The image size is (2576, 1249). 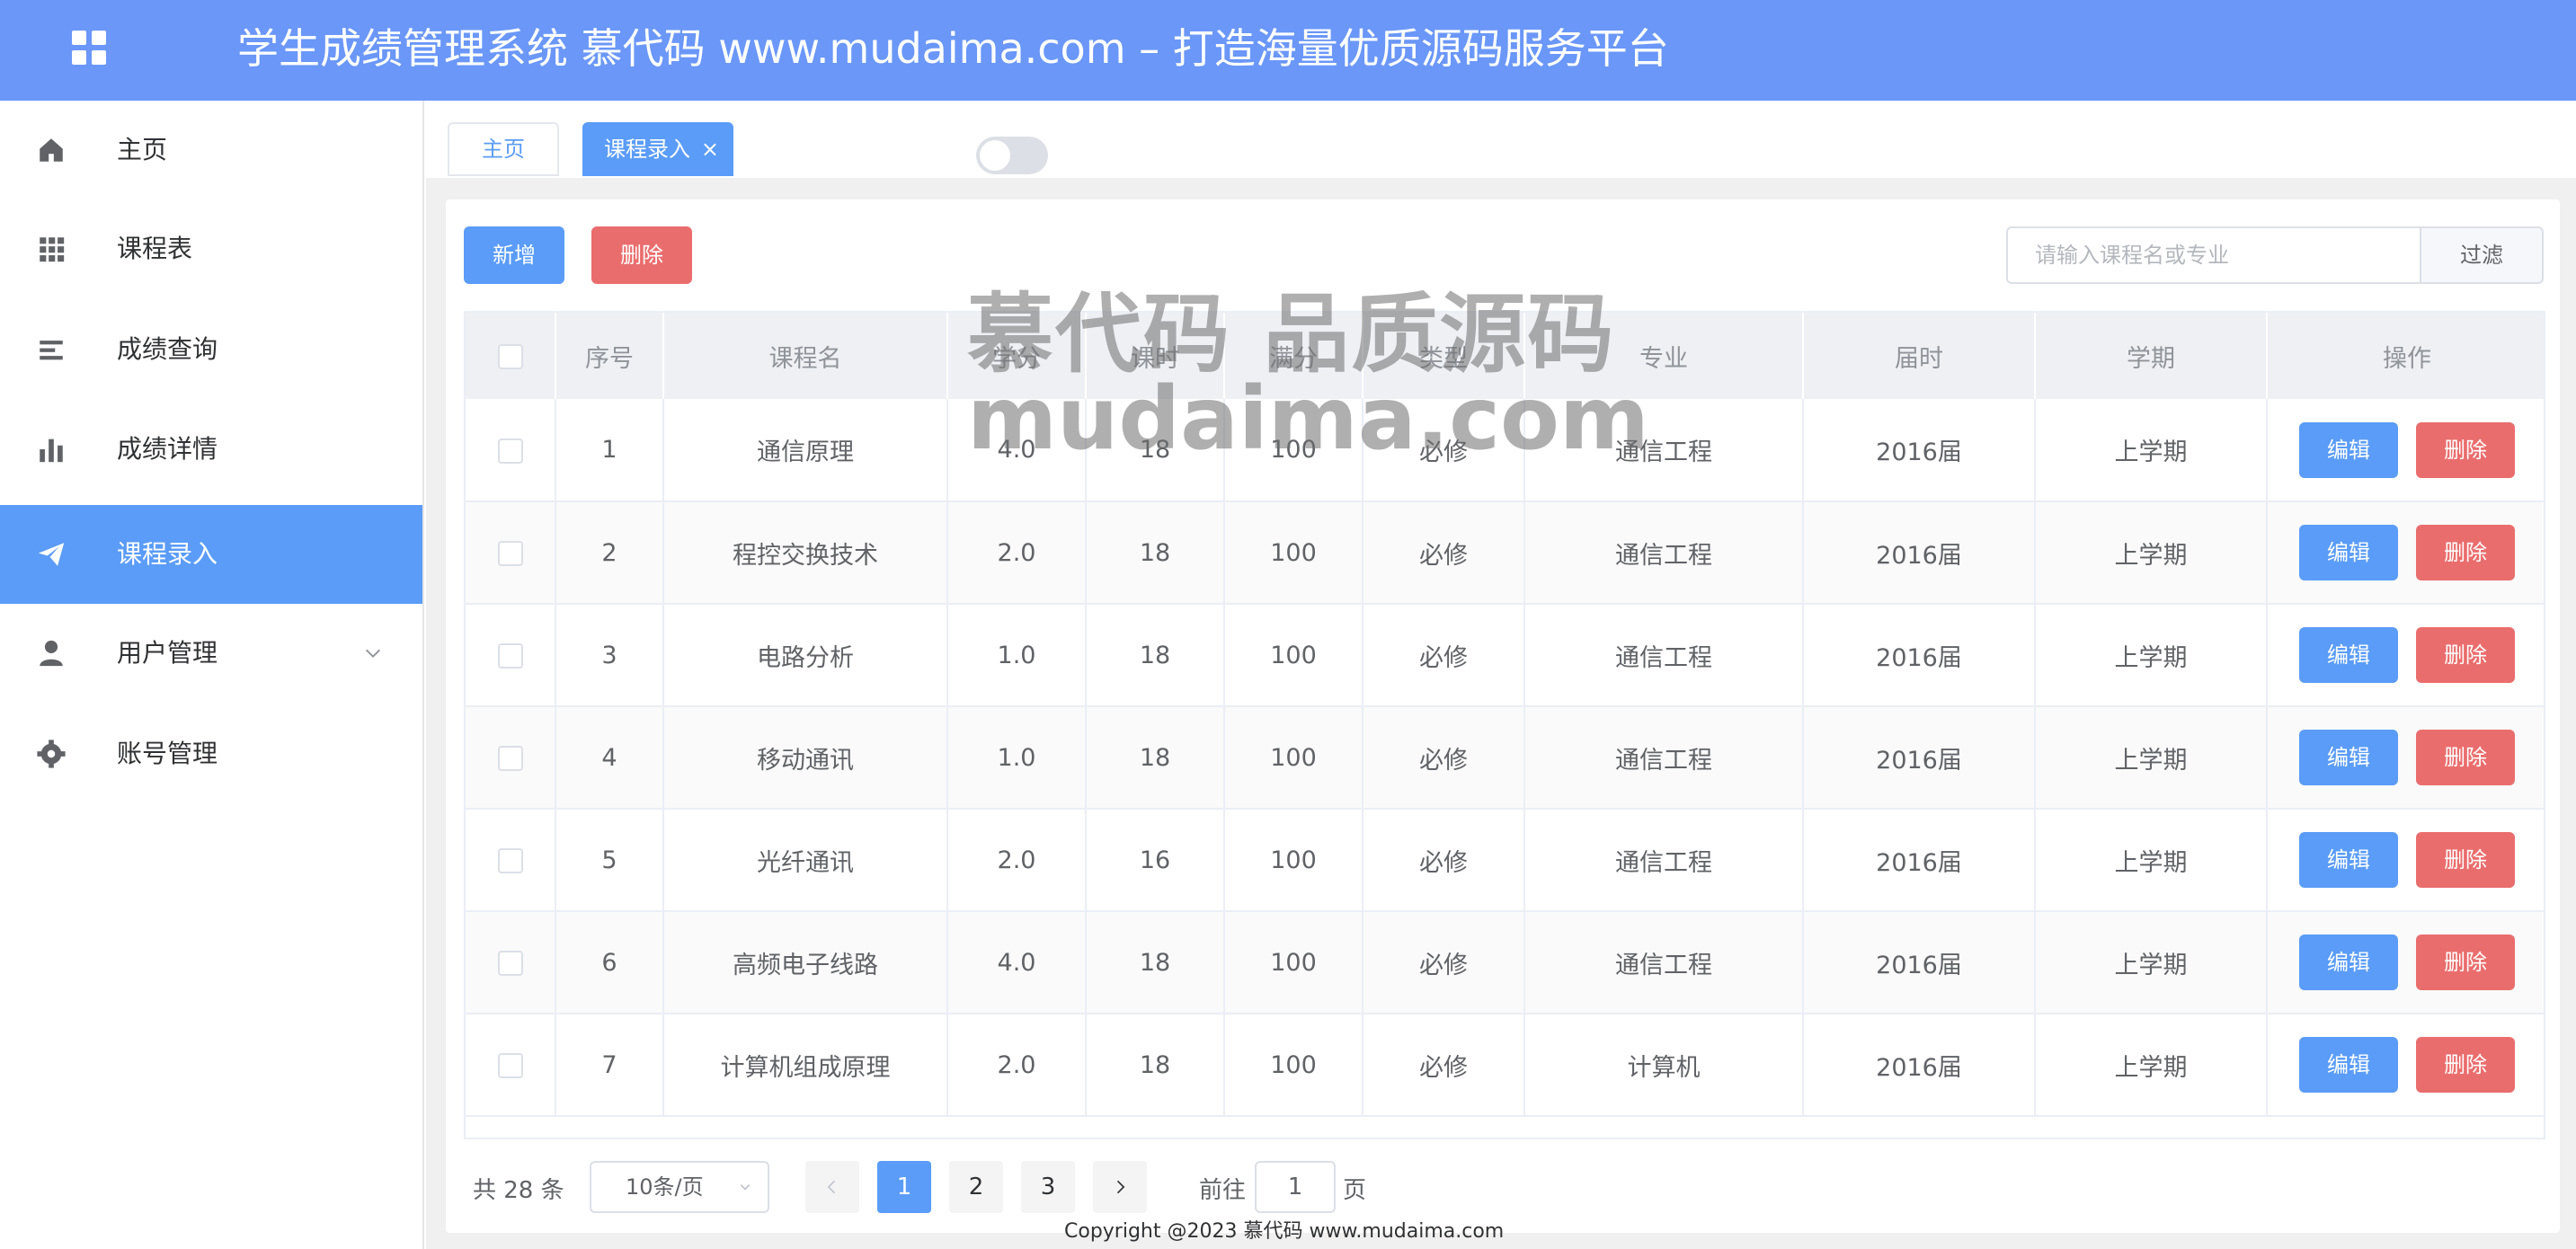 What do you see at coordinates (51, 150) in the screenshot?
I see `home-icon` at bounding box center [51, 150].